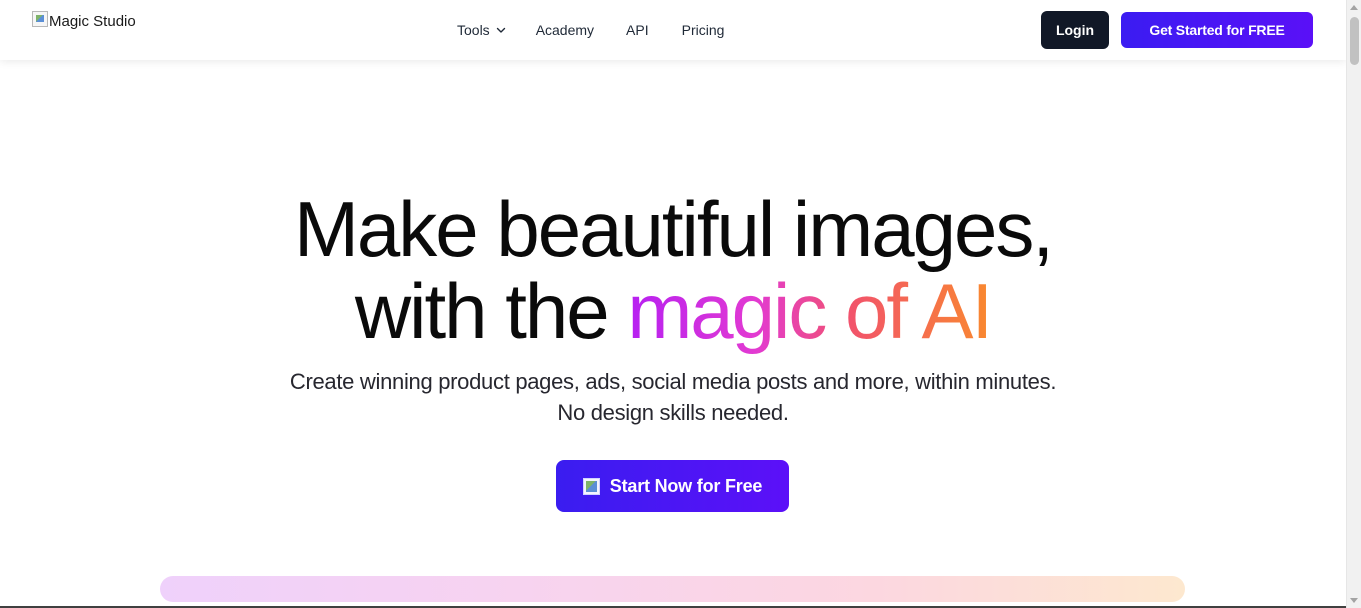 The image size is (1361, 608). What do you see at coordinates (1354, 600) in the screenshot?
I see `scroll-down-arrow-icon` at bounding box center [1354, 600].